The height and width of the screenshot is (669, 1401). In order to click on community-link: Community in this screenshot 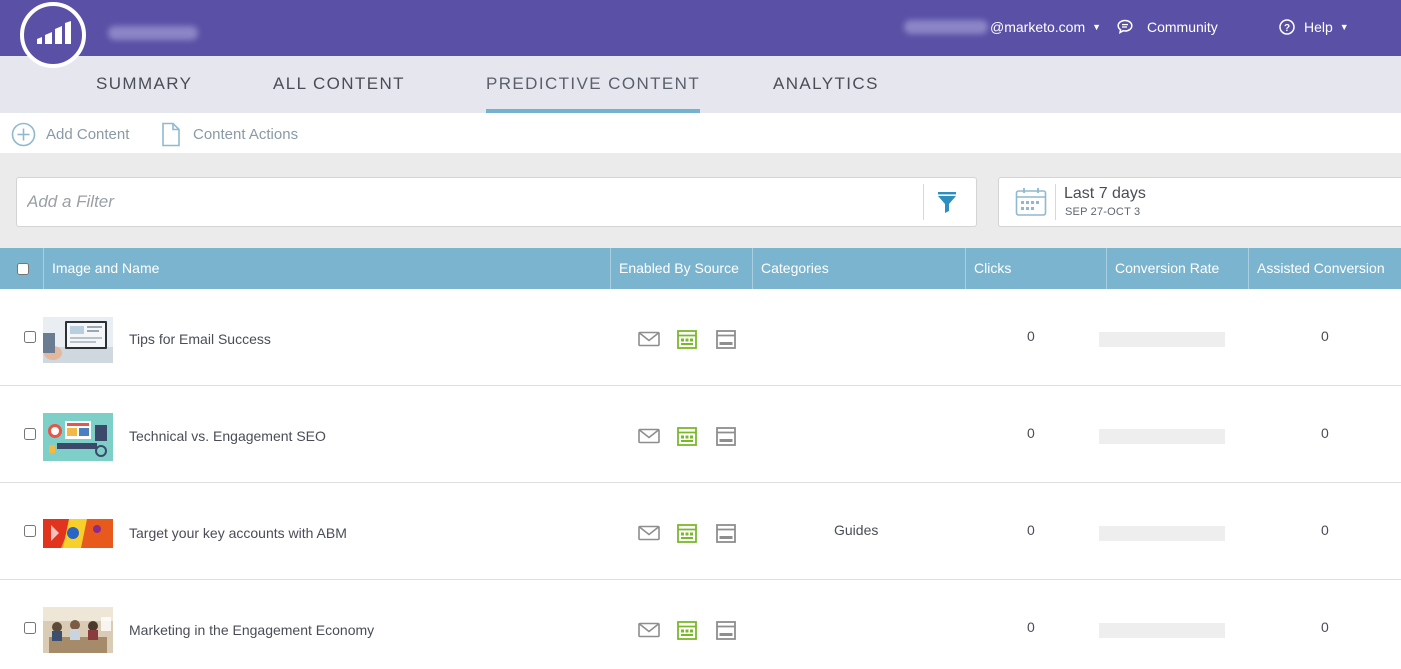, I will do `click(1167, 27)`.